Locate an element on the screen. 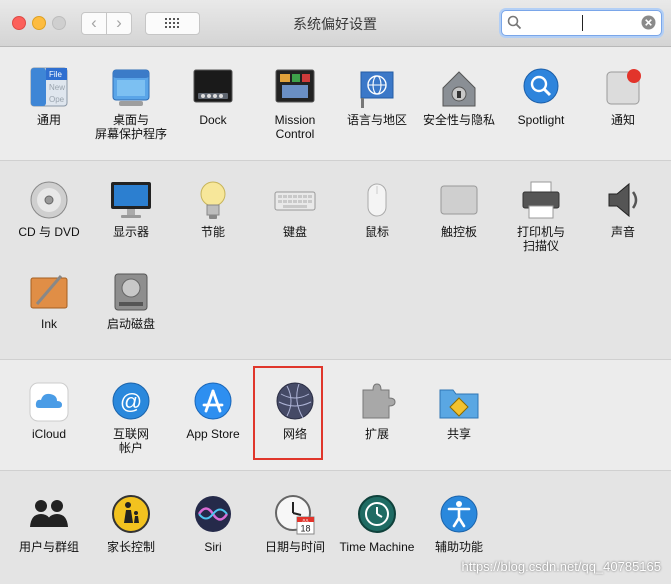  pref-icloud: iCloud is located at coordinates (49, 410).